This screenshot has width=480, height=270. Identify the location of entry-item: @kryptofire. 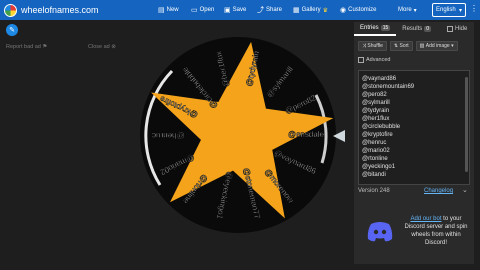
(377, 135).